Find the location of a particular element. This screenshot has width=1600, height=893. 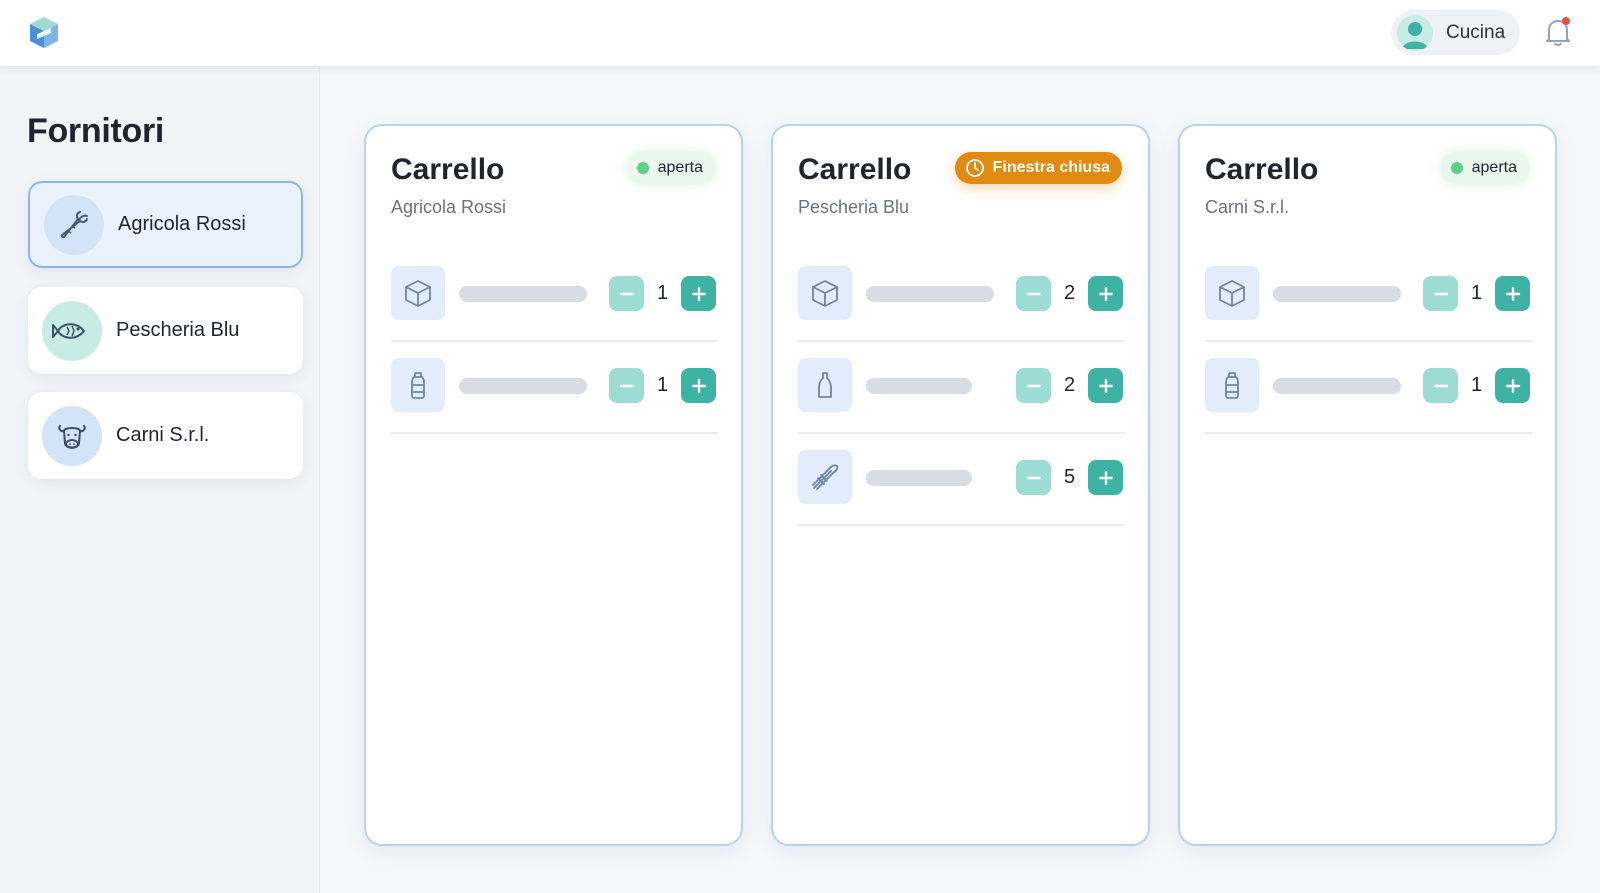

carrot-icon is located at coordinates (74, 224).